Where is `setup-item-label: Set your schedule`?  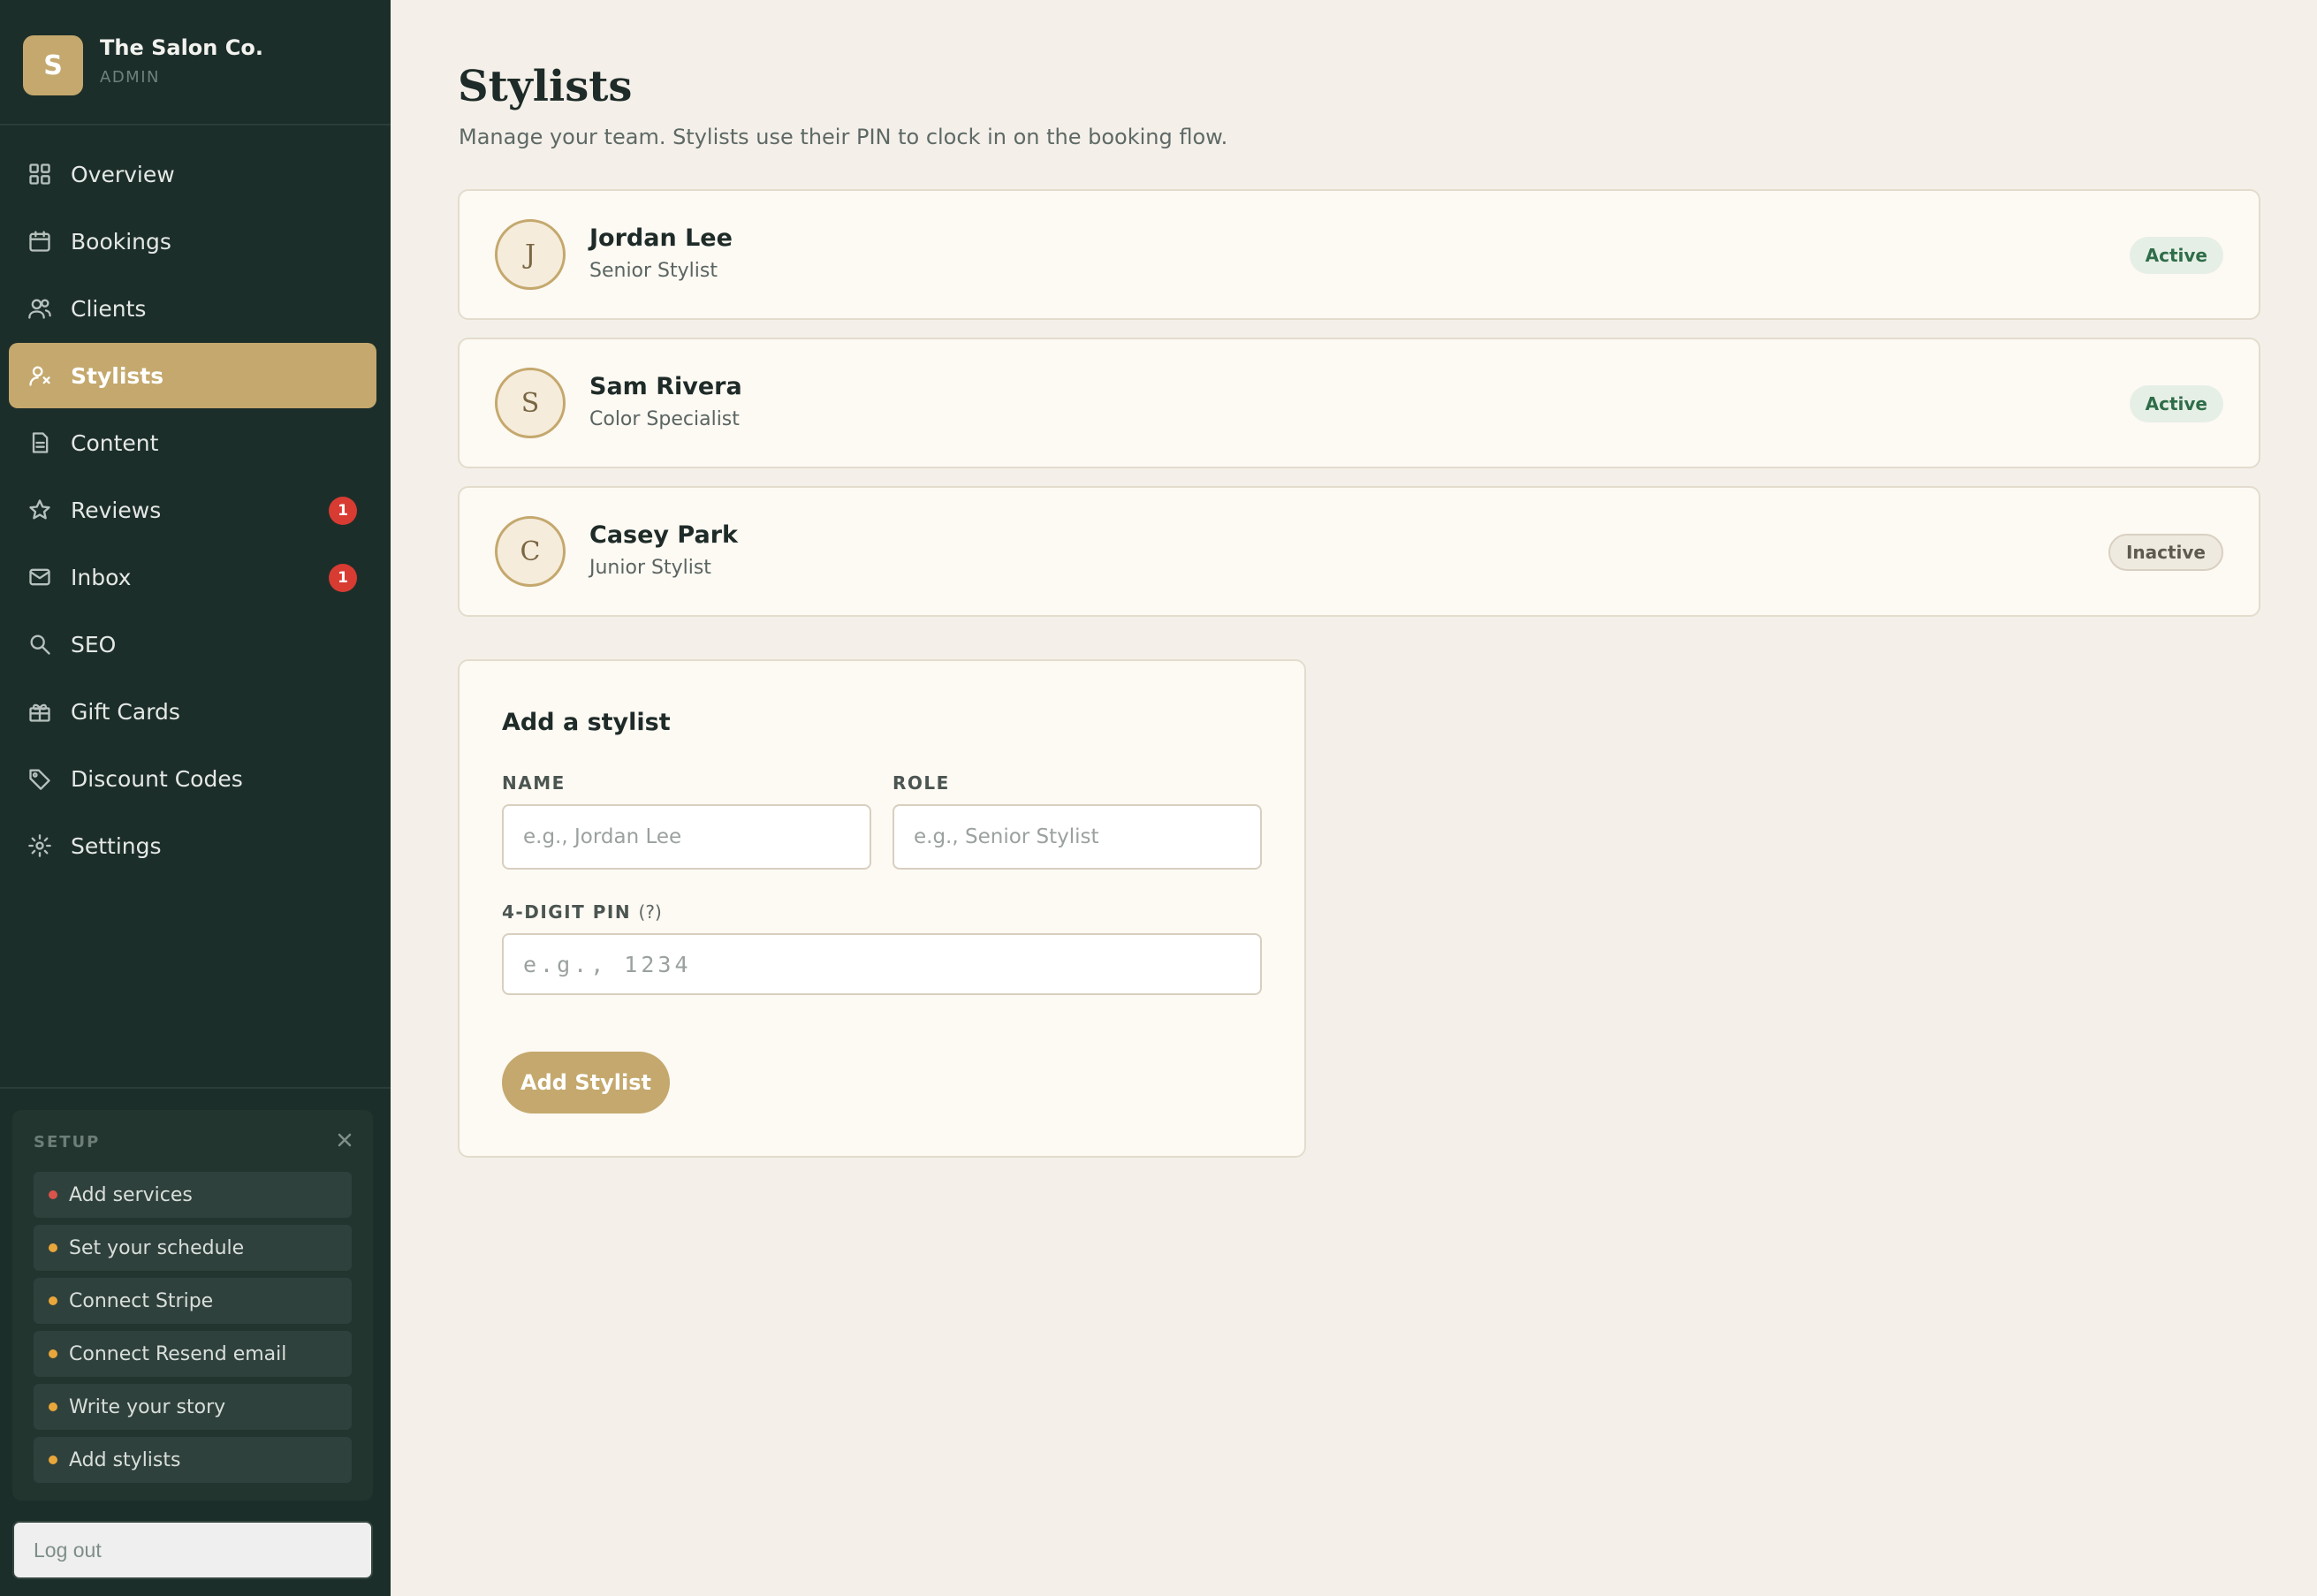
setup-item-label: Set your schedule is located at coordinates (157, 1247).